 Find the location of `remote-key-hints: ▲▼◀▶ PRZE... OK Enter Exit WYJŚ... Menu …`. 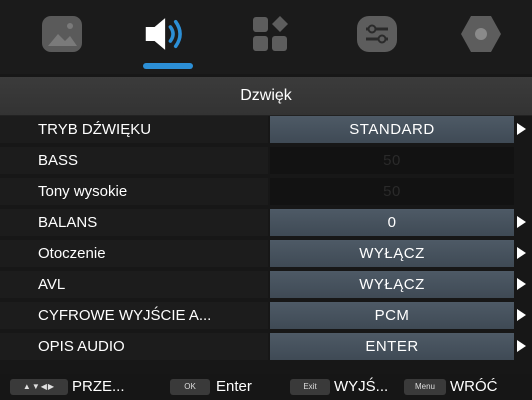

remote-key-hints: ▲▼◀▶ PRZE... OK Enter Exit WYJŚ... Menu … is located at coordinates (266, 387).